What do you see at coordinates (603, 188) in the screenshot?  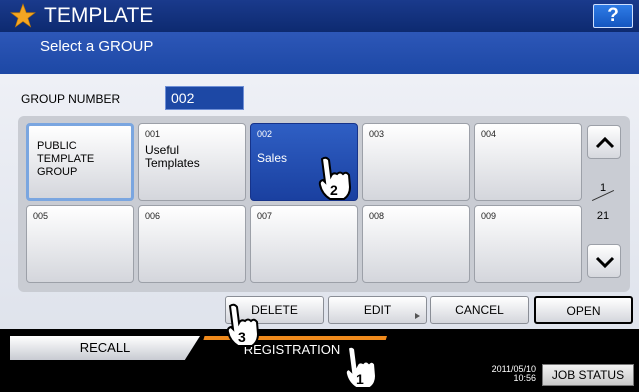 I see `page-current: 1` at bounding box center [603, 188].